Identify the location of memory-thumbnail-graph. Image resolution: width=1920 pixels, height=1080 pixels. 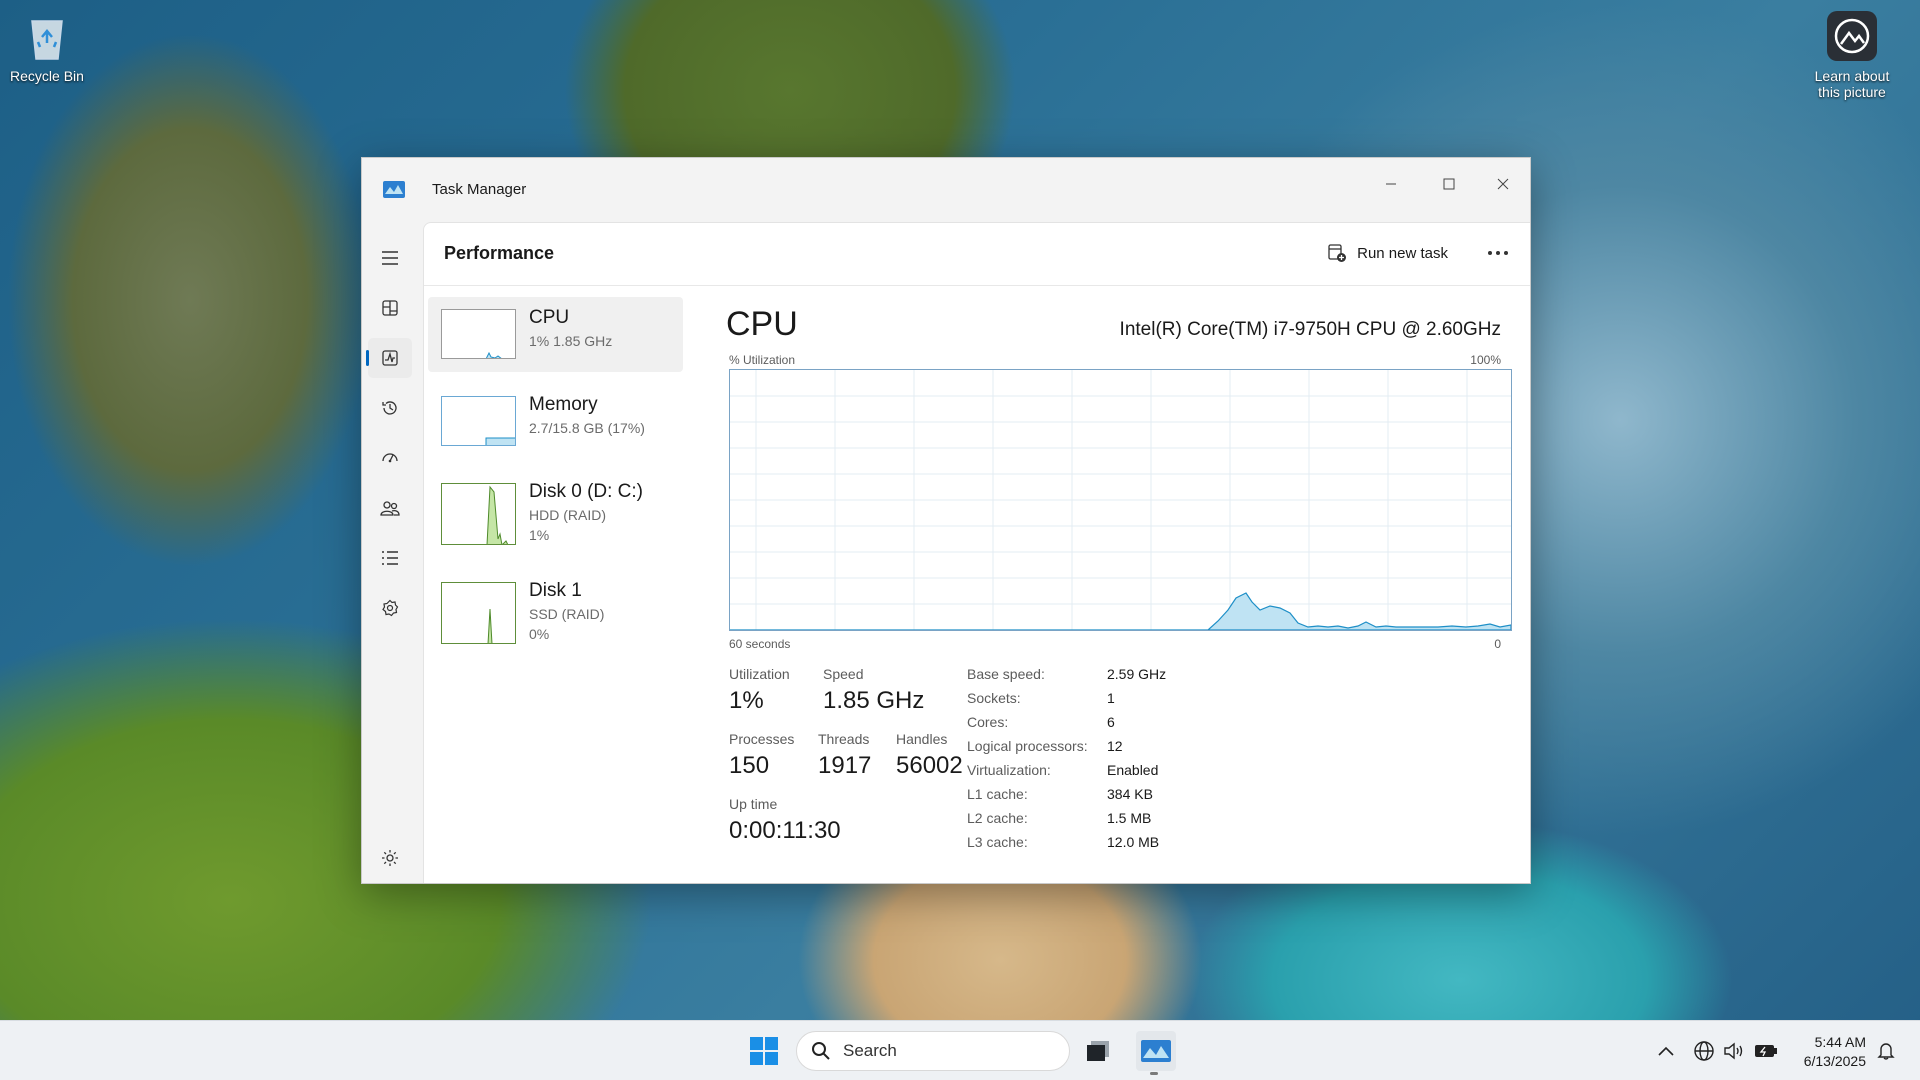
(478, 421).